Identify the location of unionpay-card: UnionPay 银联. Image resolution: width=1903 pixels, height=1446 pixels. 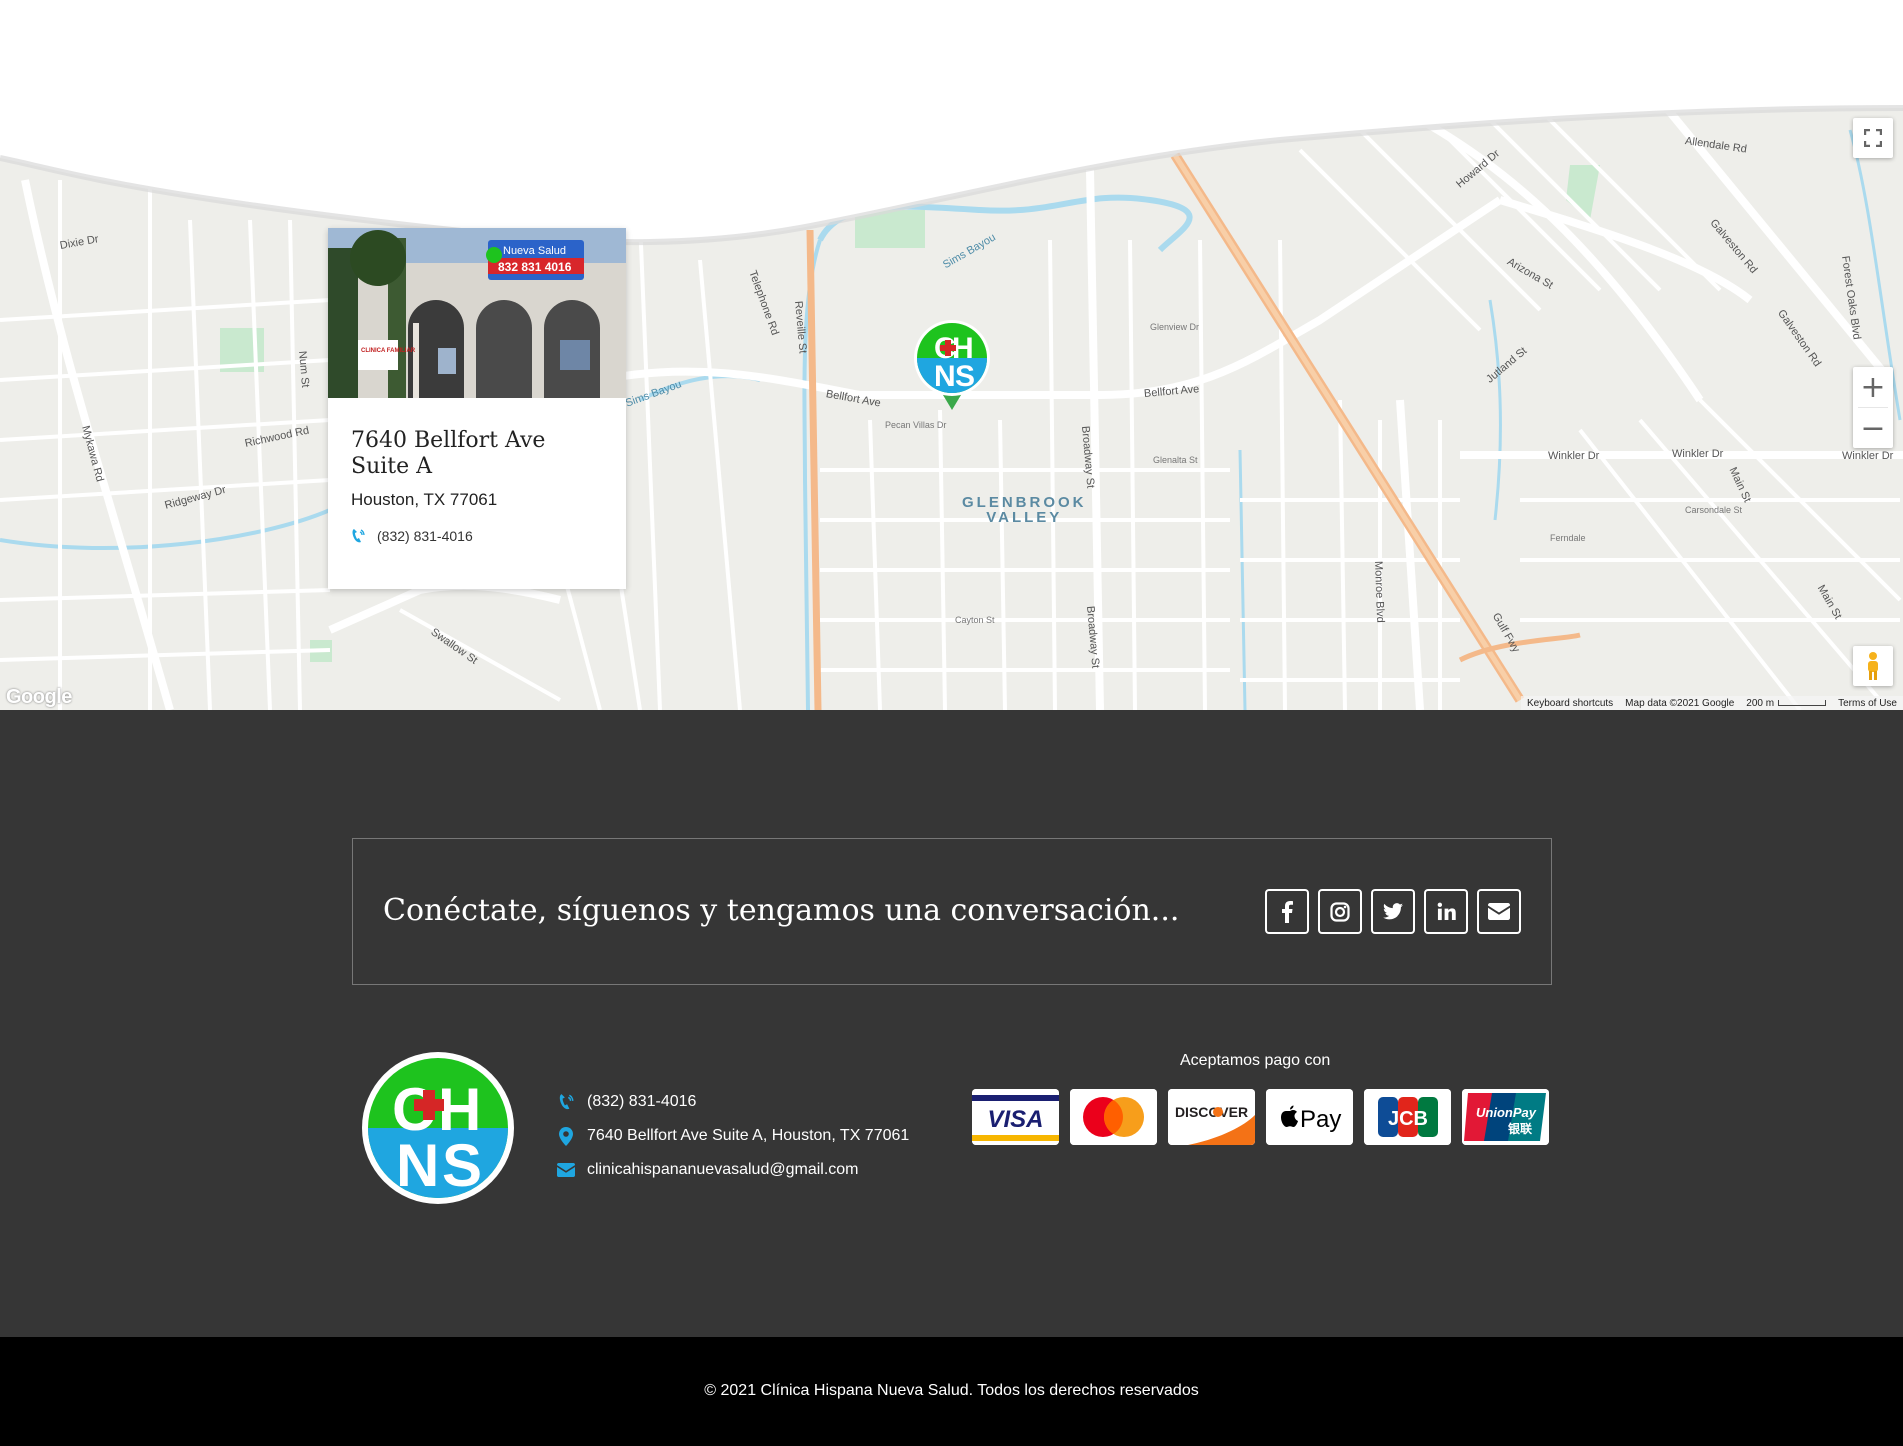
(1505, 1117).